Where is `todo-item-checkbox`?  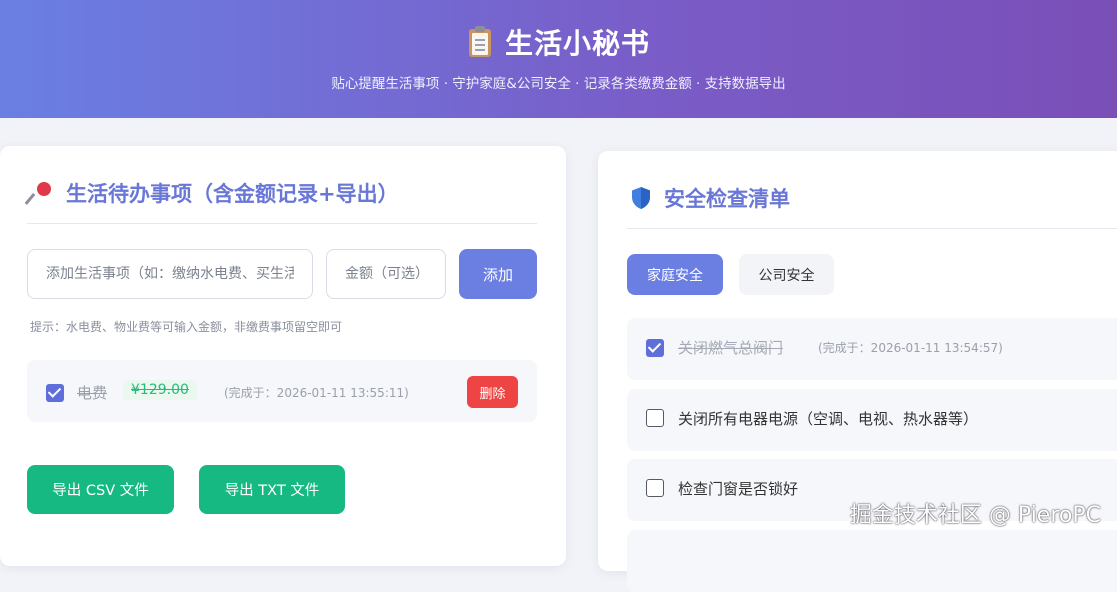 todo-item-checkbox is located at coordinates (55, 393).